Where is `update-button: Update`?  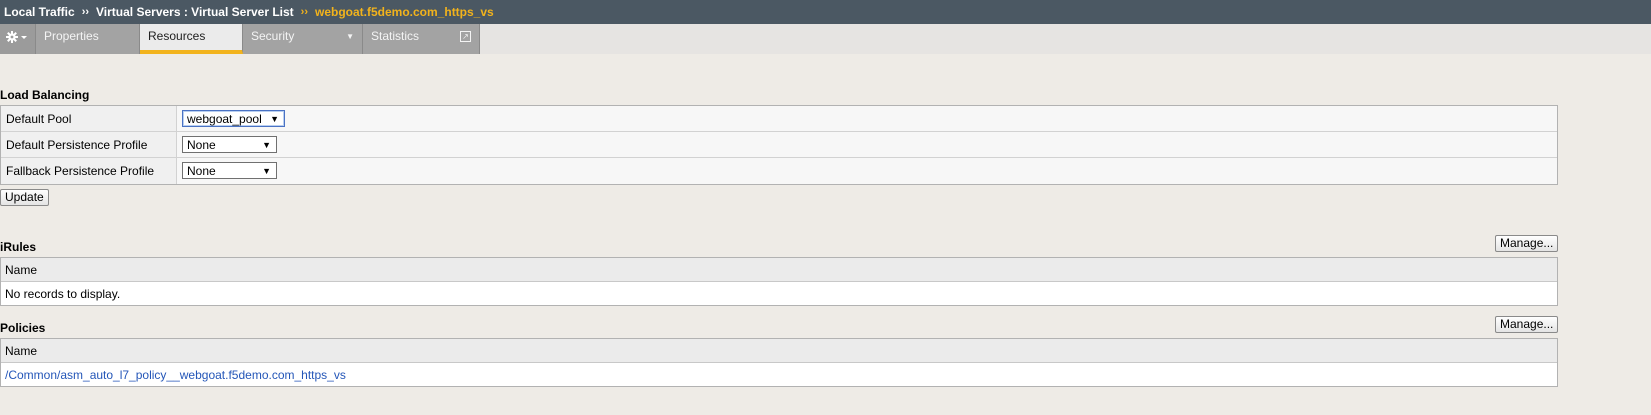 update-button: Update is located at coordinates (24, 197).